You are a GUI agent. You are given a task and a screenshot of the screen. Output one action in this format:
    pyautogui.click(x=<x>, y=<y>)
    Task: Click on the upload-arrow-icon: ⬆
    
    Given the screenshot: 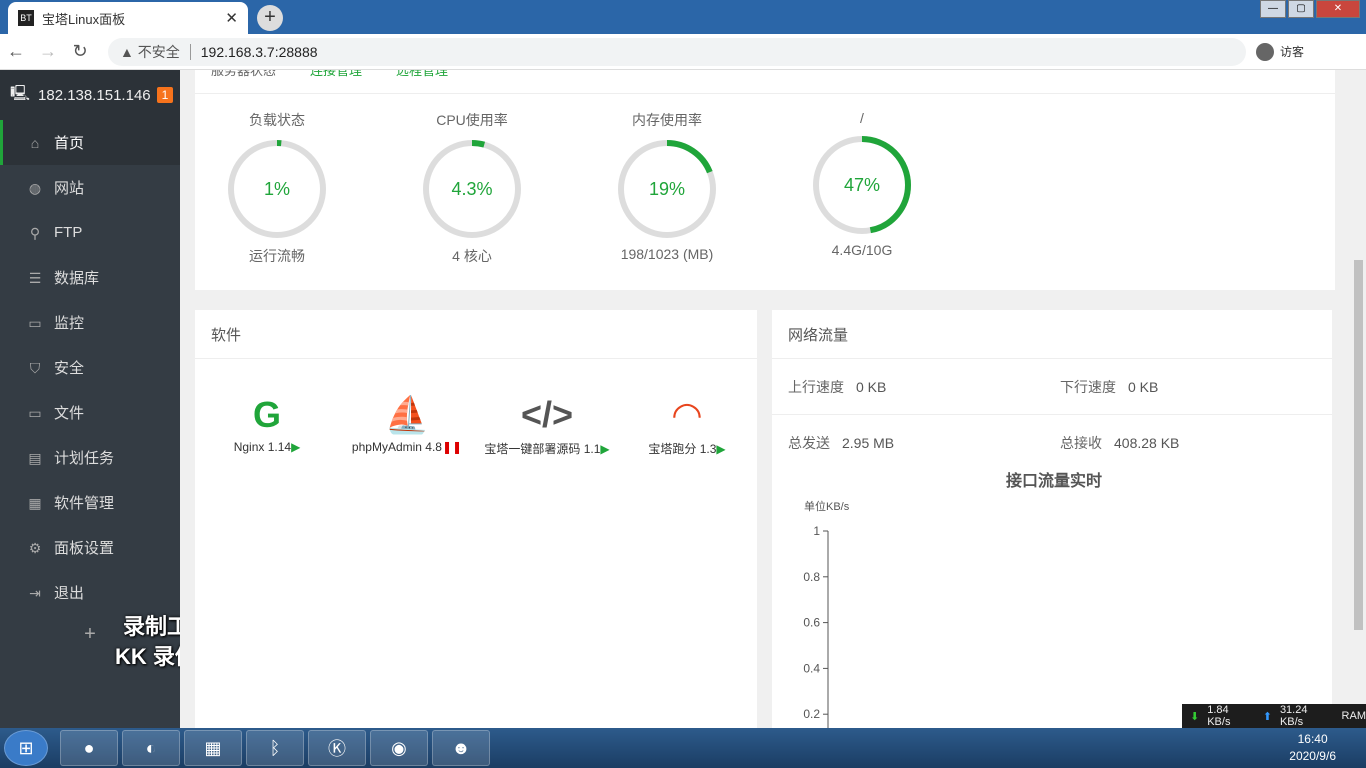 What is the action you would take?
    pyautogui.click(x=1267, y=716)
    